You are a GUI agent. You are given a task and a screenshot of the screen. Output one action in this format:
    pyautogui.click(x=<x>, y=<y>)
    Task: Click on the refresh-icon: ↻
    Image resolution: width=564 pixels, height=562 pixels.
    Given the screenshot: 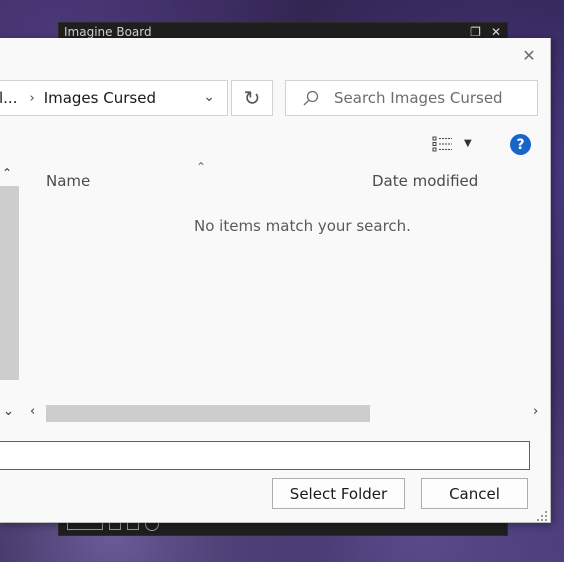 What is the action you would take?
    pyautogui.click(x=252, y=98)
    